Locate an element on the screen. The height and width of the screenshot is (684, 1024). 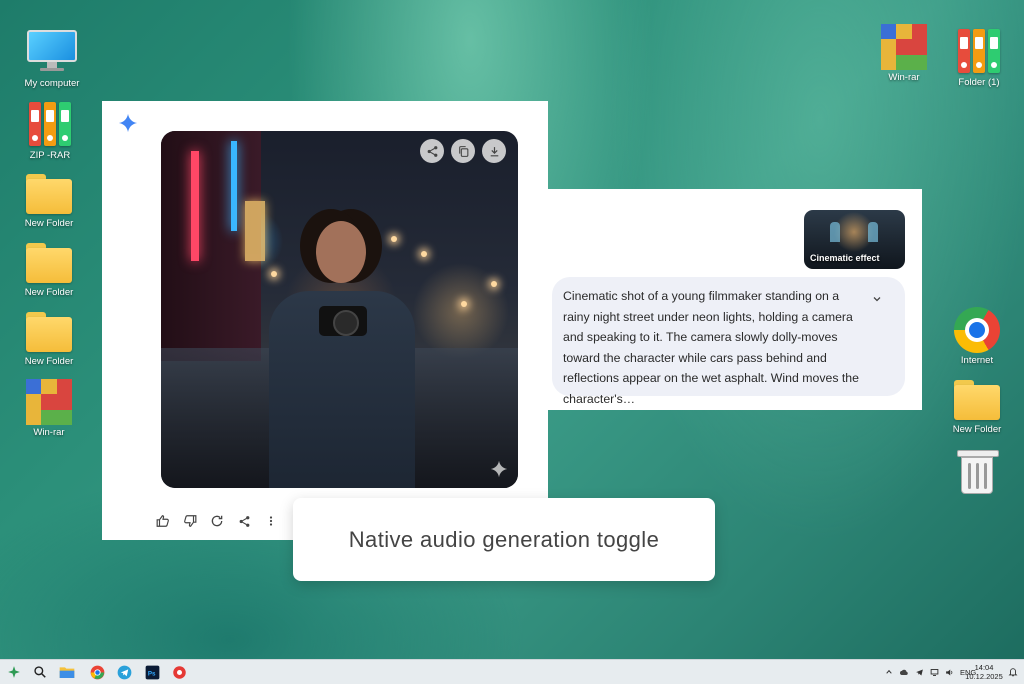
desktop-icon-label: Internet is located at coordinates (977, 360).